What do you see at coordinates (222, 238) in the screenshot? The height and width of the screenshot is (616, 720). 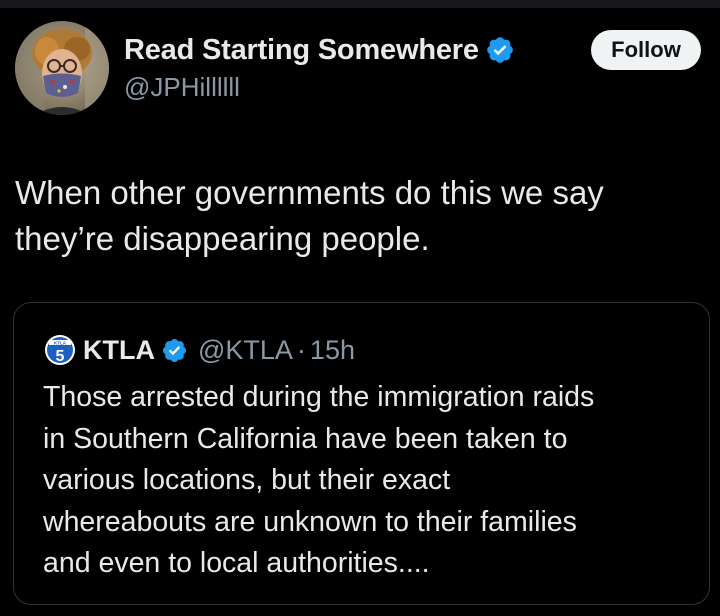 I see `tweet-text-line: they’re disappearing people.` at bounding box center [222, 238].